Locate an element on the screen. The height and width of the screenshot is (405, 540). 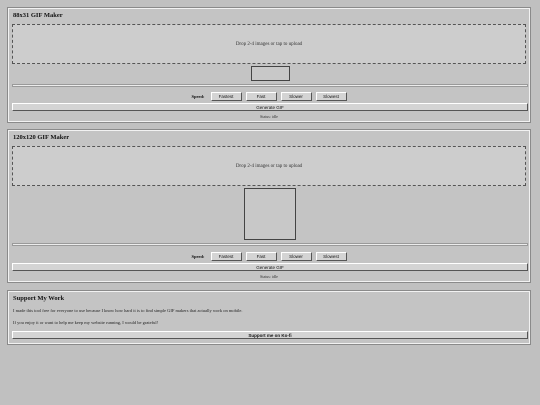
panel-title: 120x120 GIF Maker is located at coordinates (41, 137).